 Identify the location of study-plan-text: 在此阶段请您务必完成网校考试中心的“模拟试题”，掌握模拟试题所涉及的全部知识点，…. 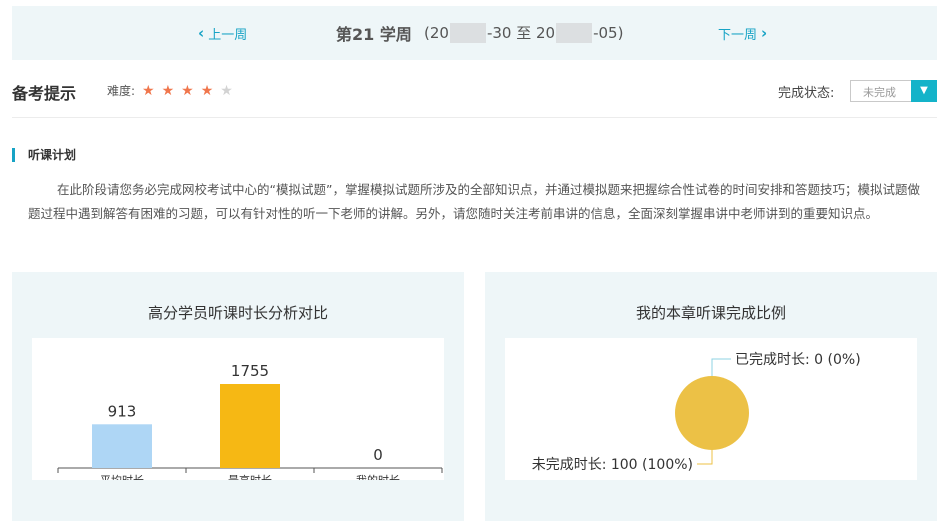
(474, 201).